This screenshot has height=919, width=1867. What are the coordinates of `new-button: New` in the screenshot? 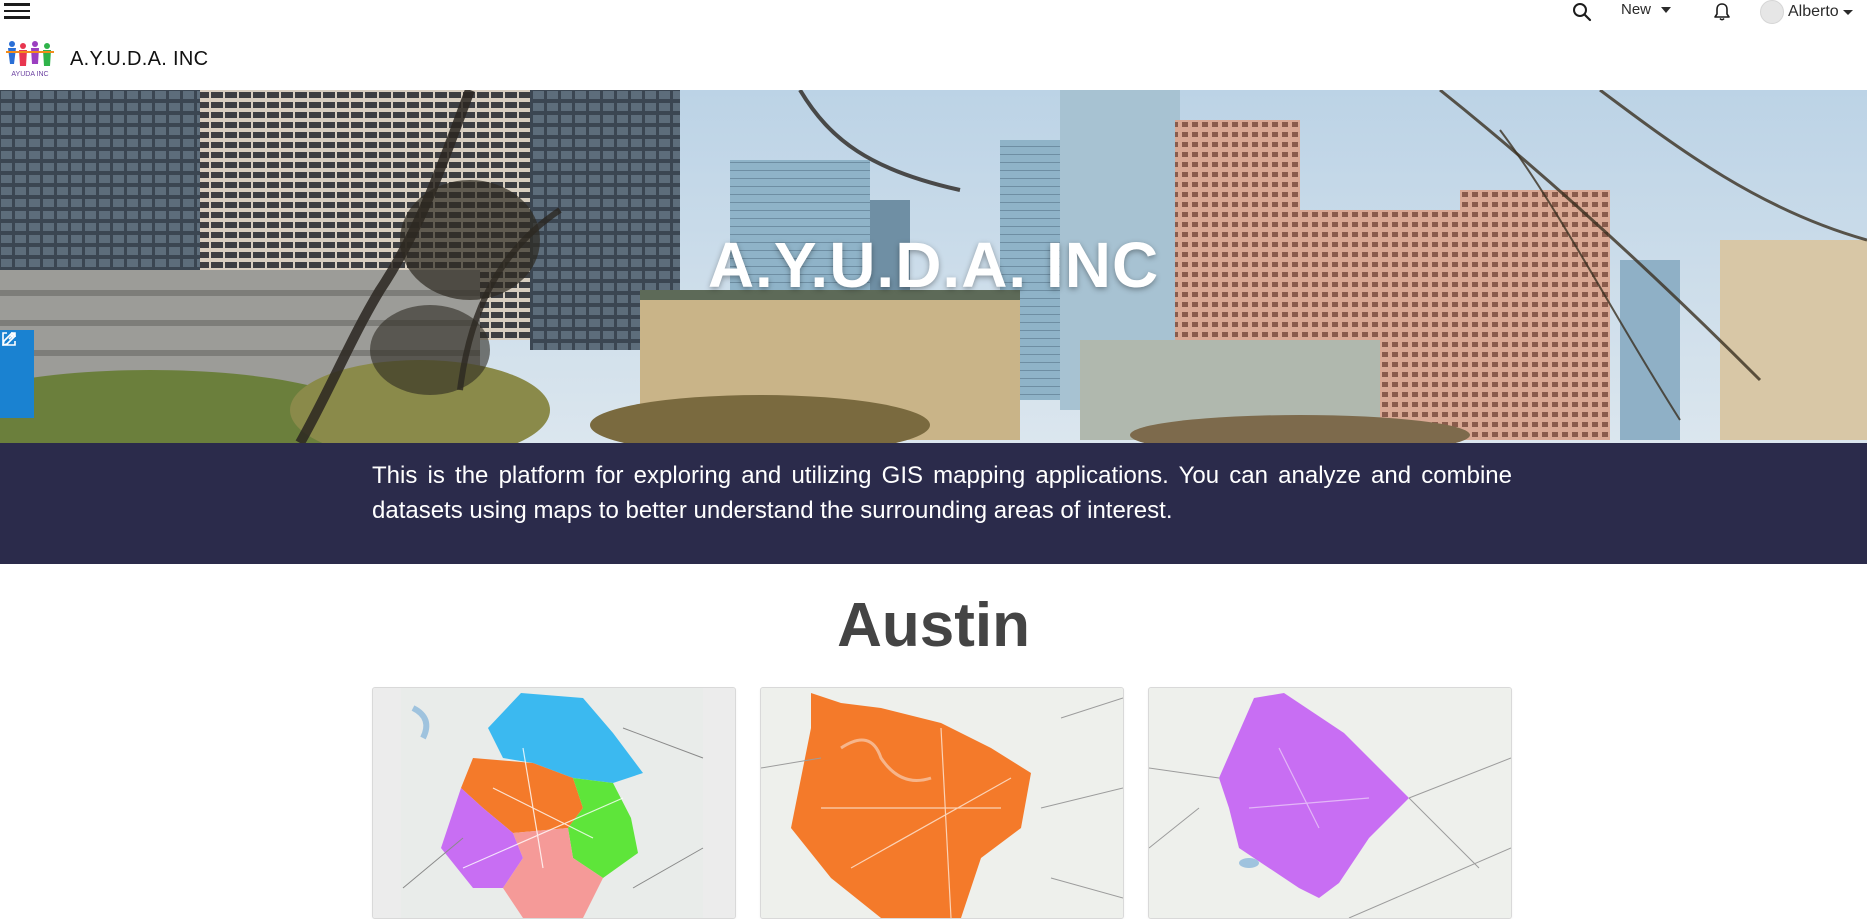 It's located at (1646, 9).